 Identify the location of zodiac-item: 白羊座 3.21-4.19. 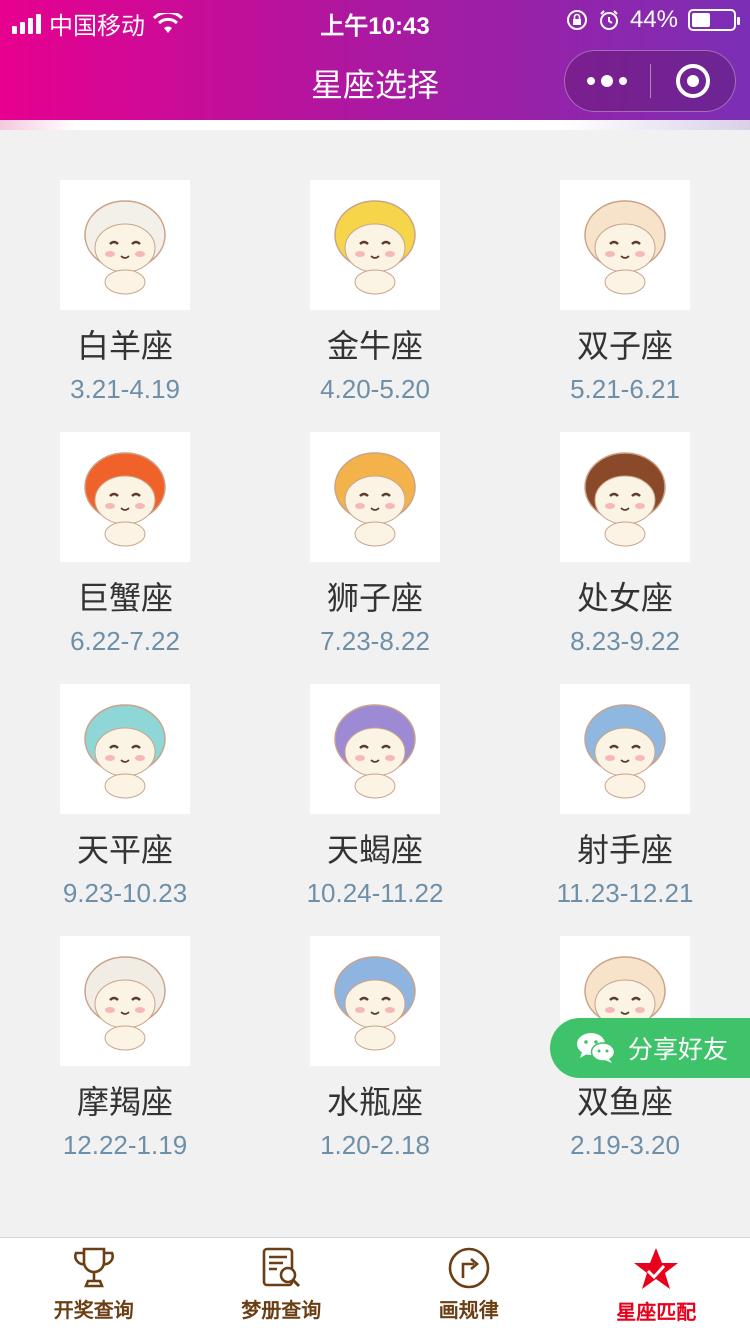
(125, 306).